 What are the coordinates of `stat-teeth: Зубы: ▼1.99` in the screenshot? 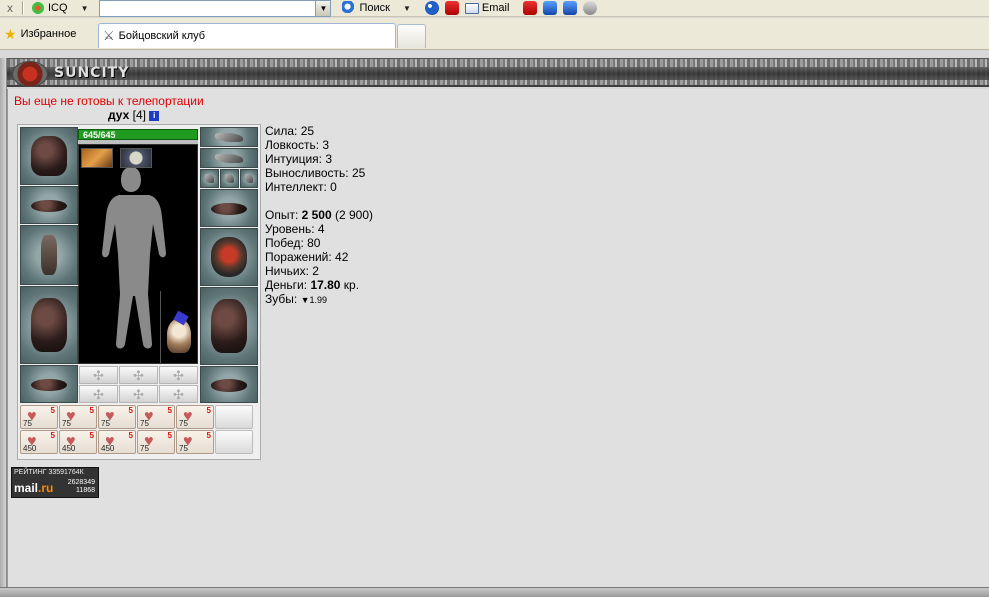 It's located at (319, 299).